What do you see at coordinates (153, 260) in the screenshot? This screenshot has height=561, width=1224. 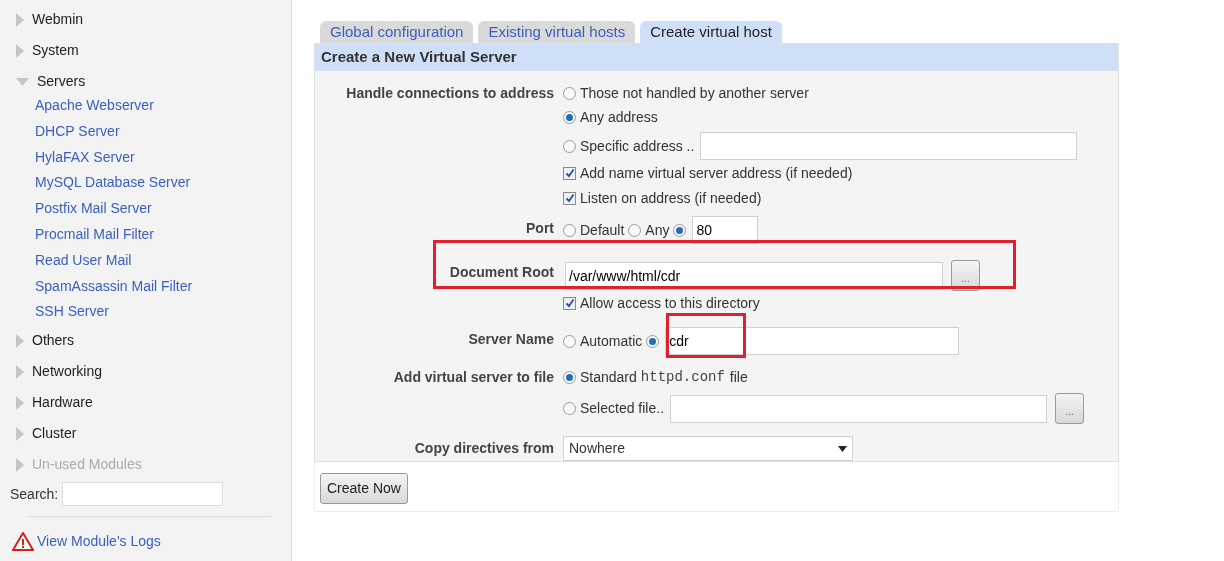 I see `module-link: Read User Mail` at bounding box center [153, 260].